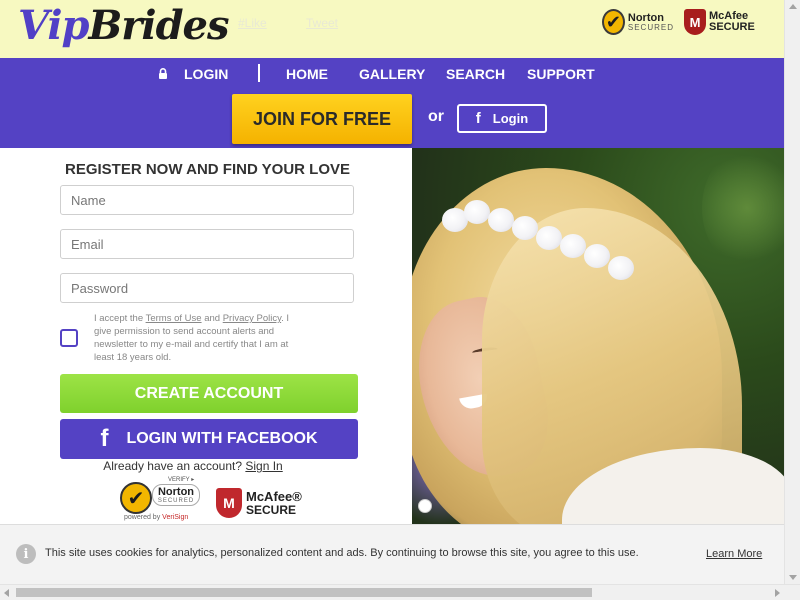 This screenshot has height=600, width=800. I want to click on mcafee-secure-badge-large: M McAfee® SECURE, so click(261, 503).